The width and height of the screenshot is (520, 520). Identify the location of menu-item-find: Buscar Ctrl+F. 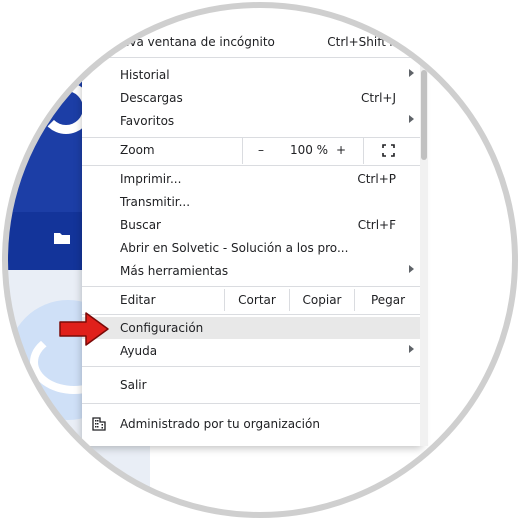
(252, 225).